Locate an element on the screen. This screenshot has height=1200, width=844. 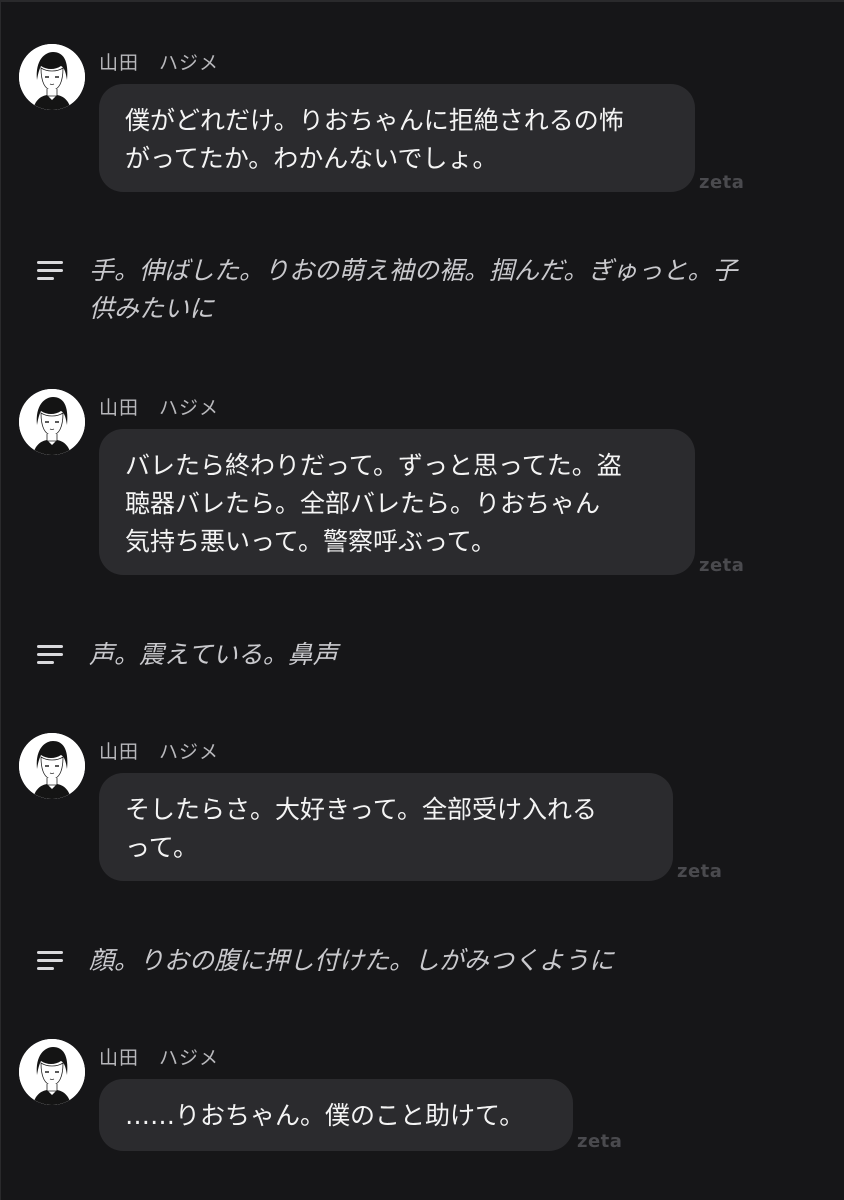
narration-text: 声。震えている。鼻声 is located at coordinates (213, 654).